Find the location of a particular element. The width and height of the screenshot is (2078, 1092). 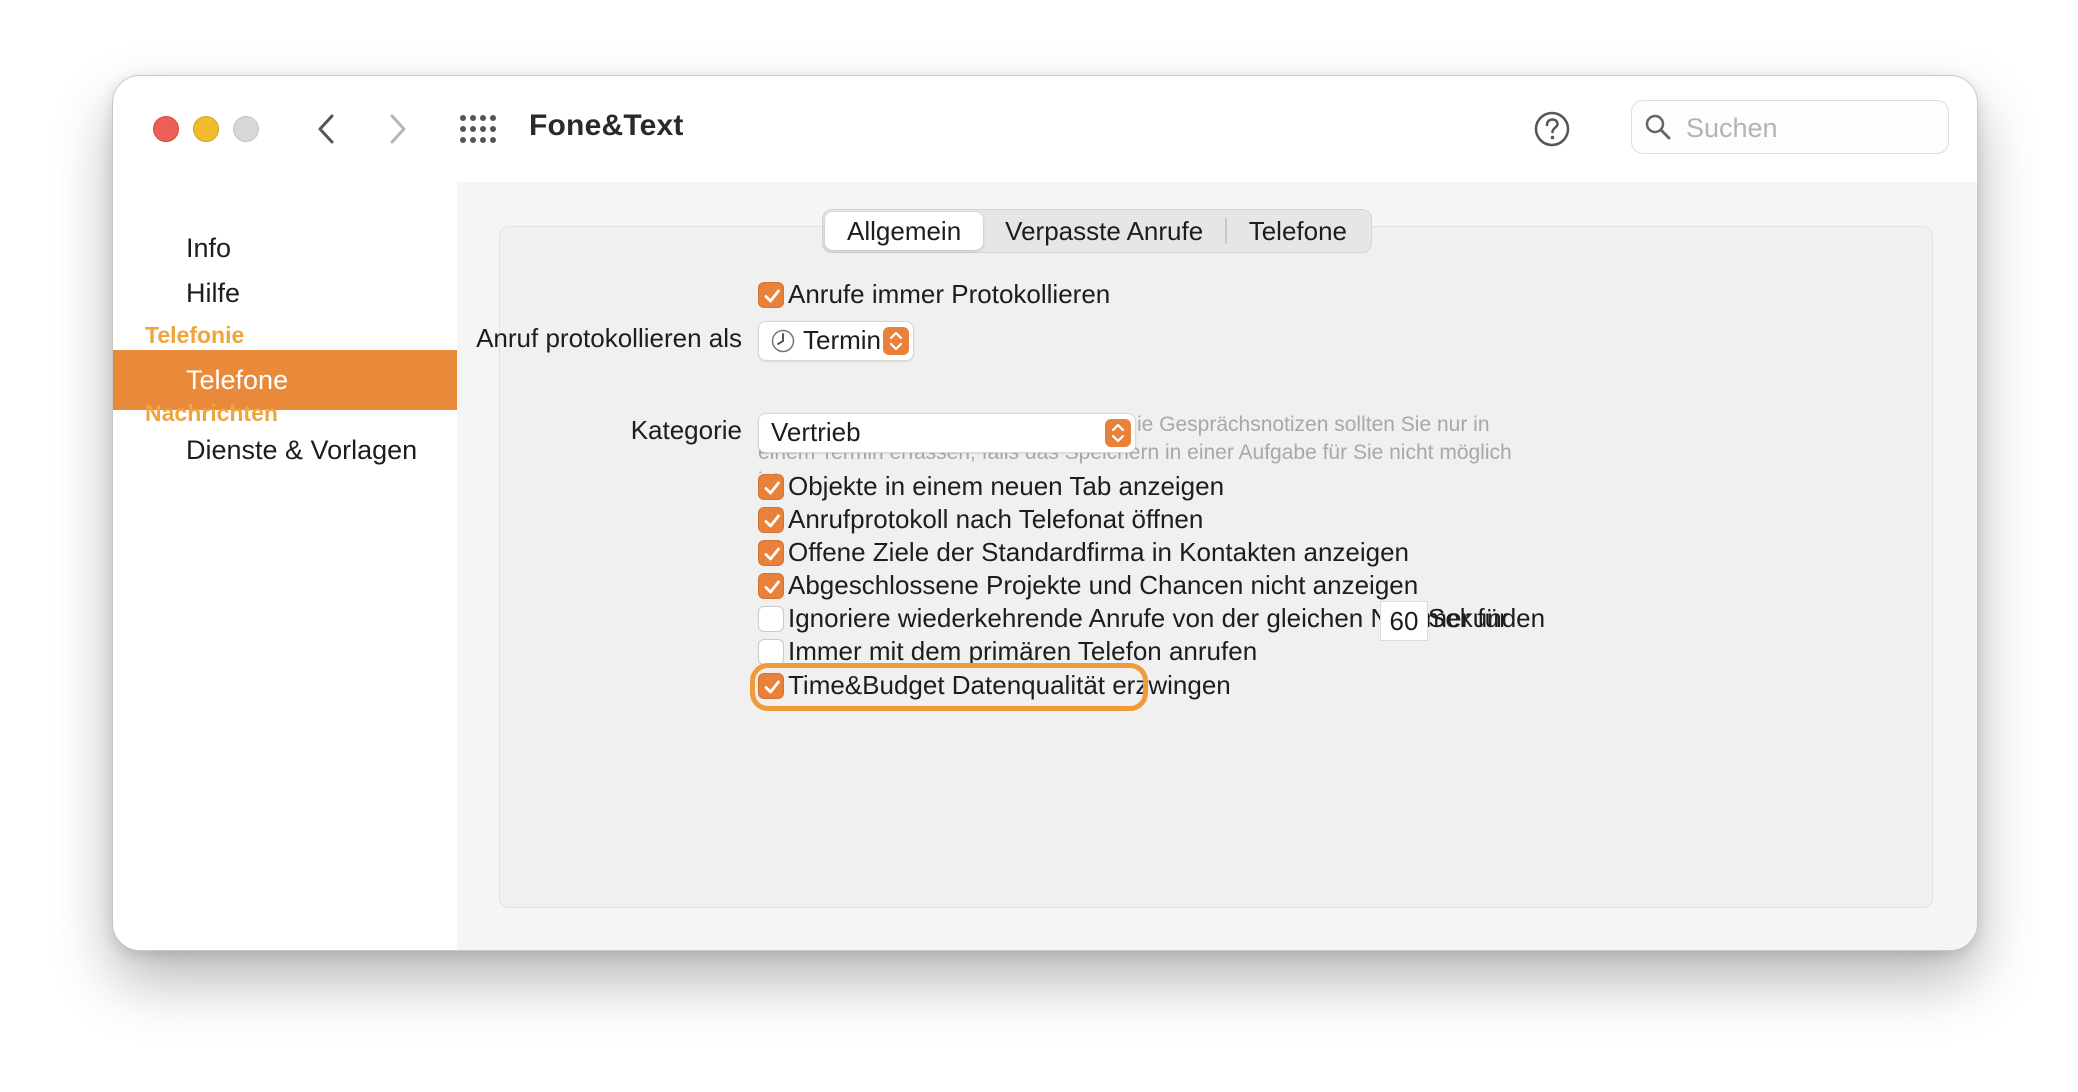

open-call-log-checkbox is located at coordinates (771, 520).